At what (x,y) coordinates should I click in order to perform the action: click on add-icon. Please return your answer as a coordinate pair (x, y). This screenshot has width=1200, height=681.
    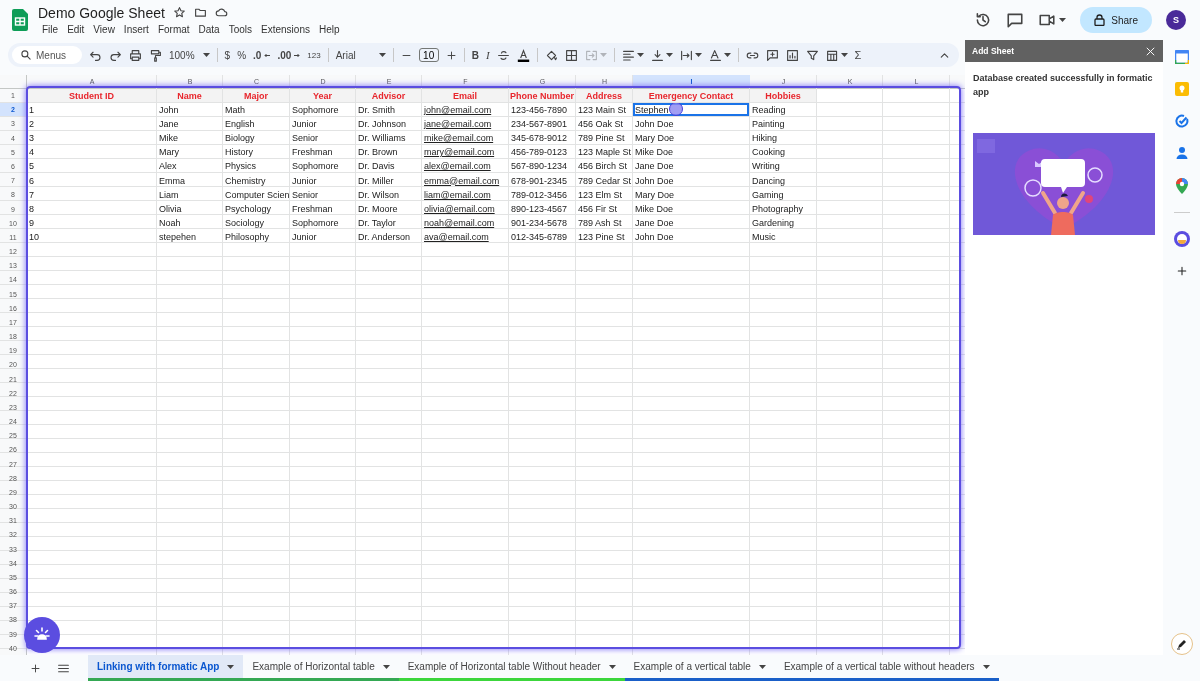
    Looking at the image, I should click on (1181, 271).